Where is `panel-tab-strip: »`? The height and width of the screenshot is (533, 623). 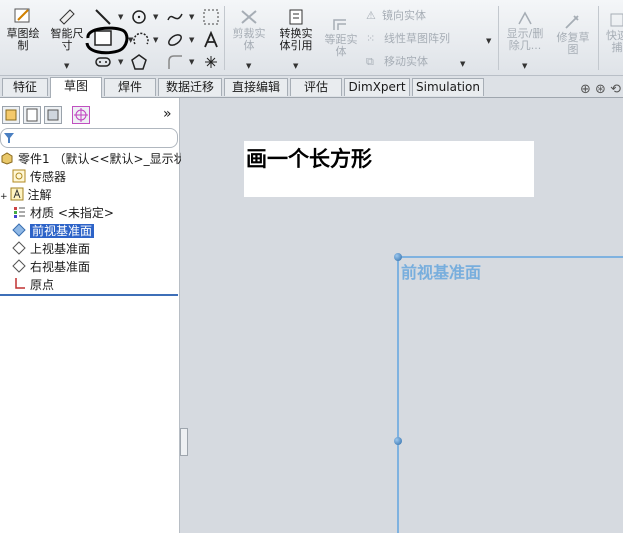 panel-tab-strip: » is located at coordinates (90, 117).